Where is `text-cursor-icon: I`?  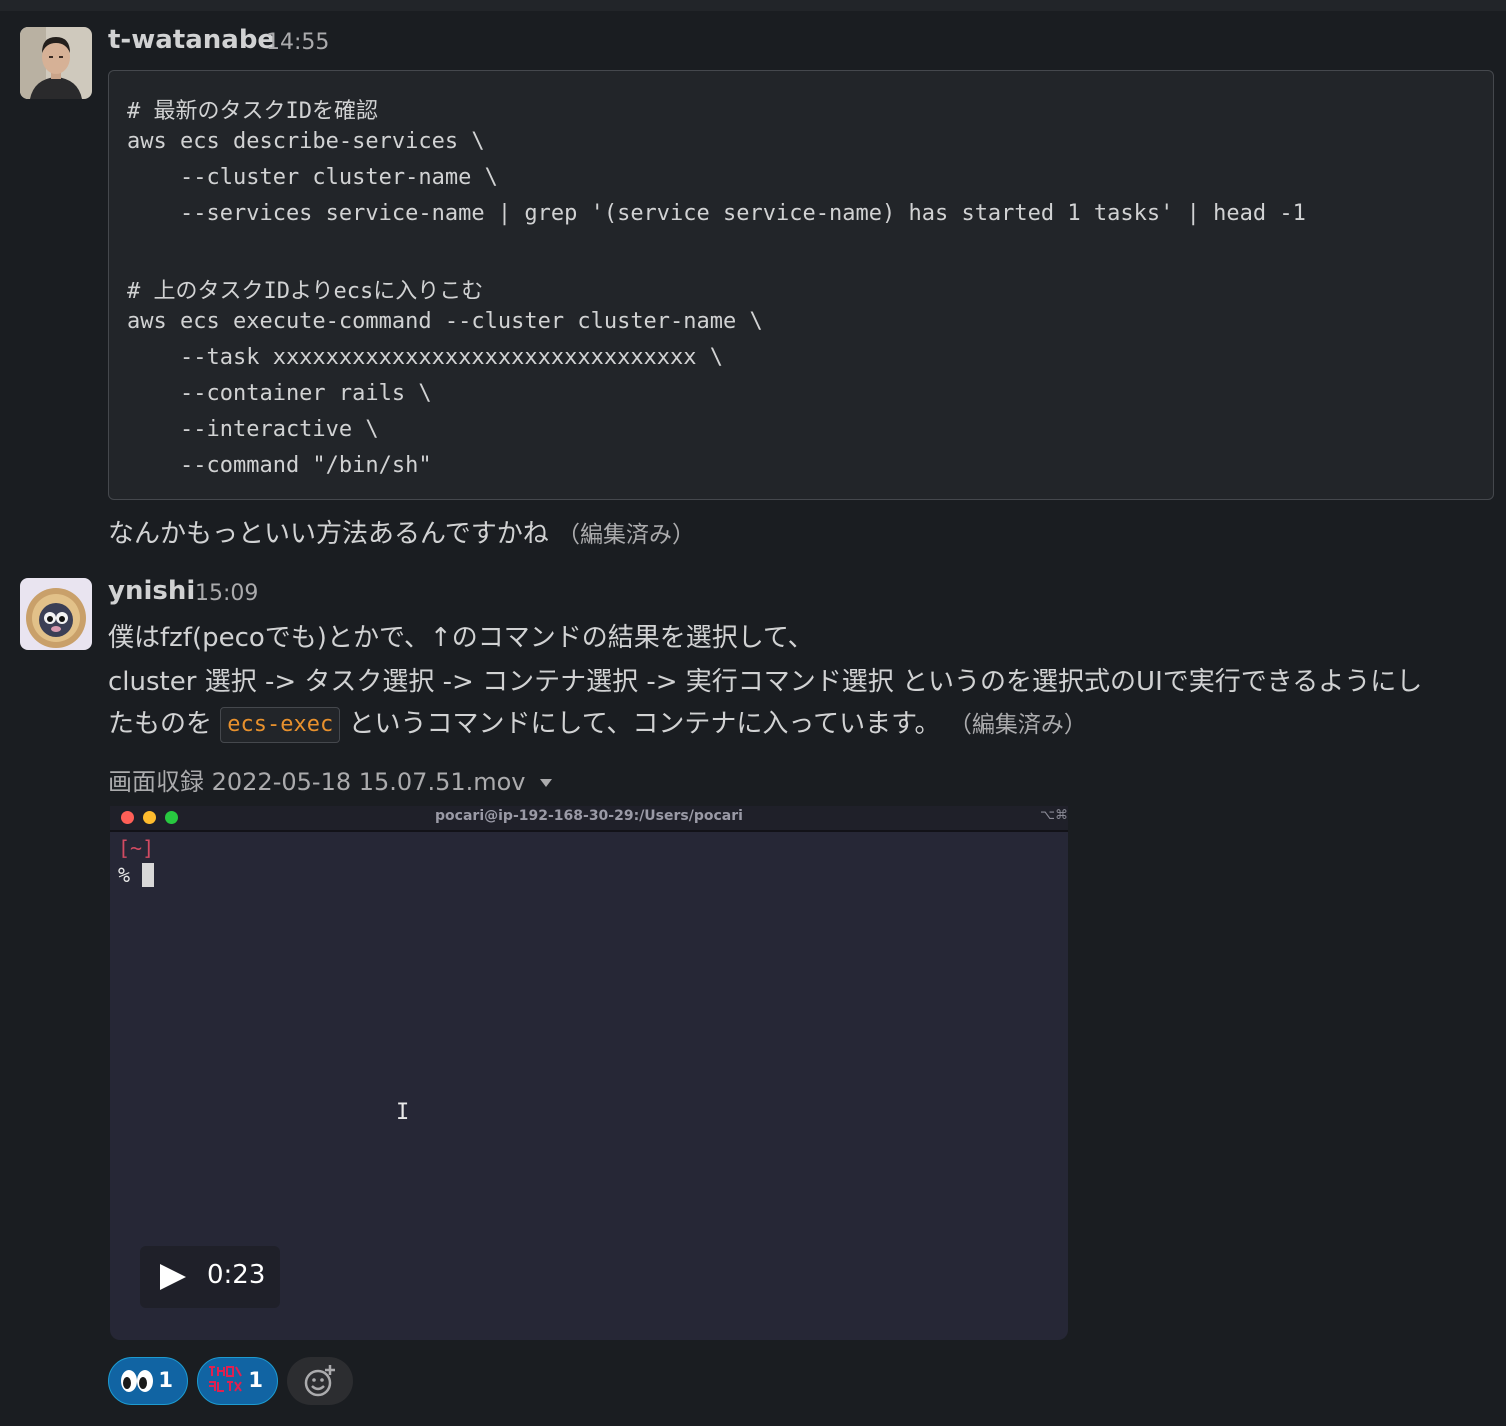
text-cursor-icon: I is located at coordinates (403, 1112).